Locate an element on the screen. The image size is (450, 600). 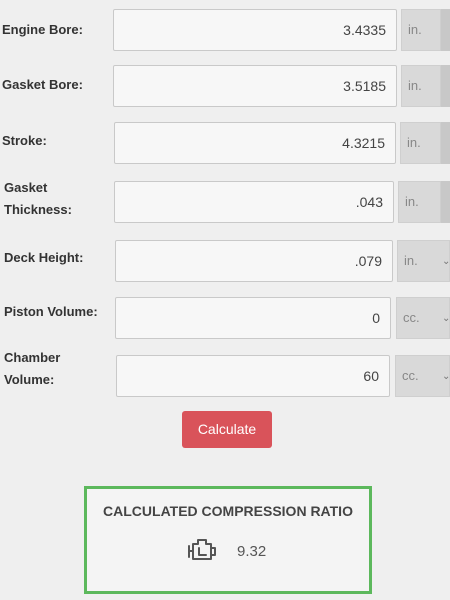
chamber-volume-label: Chamber Volume: is located at coordinates (32, 368).